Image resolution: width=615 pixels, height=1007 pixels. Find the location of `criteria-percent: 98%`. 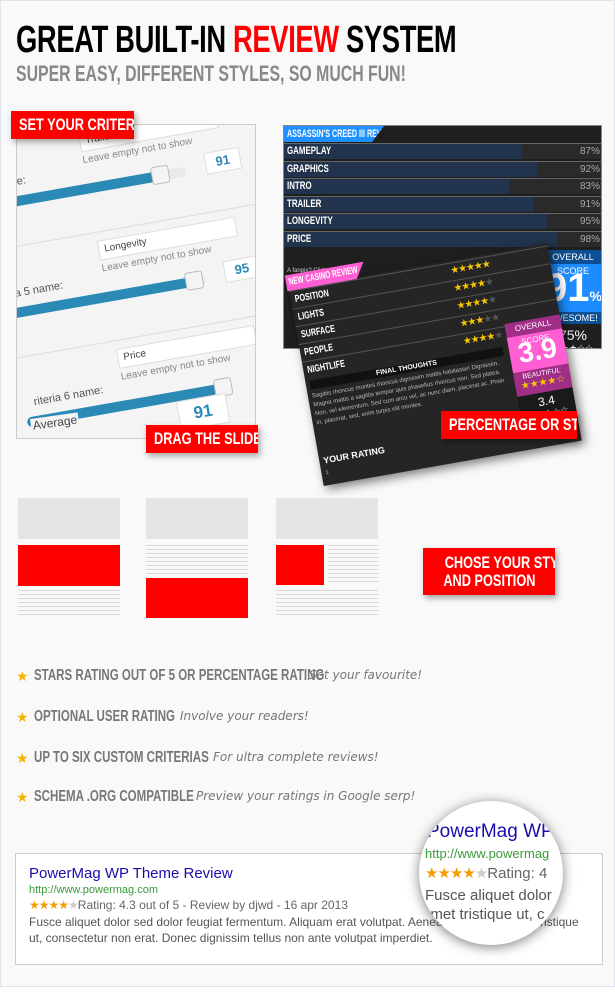

criteria-percent: 98% is located at coordinates (589, 239).